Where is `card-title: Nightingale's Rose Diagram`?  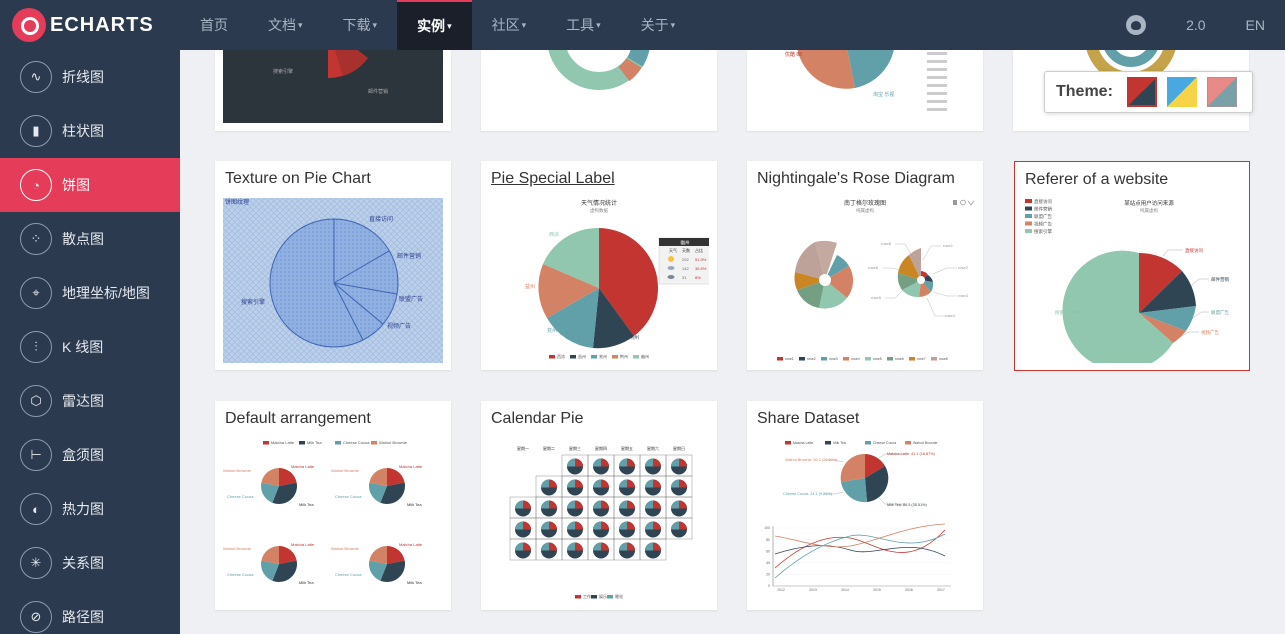
card-title: Nightingale's Rose Diagram is located at coordinates (865, 179).